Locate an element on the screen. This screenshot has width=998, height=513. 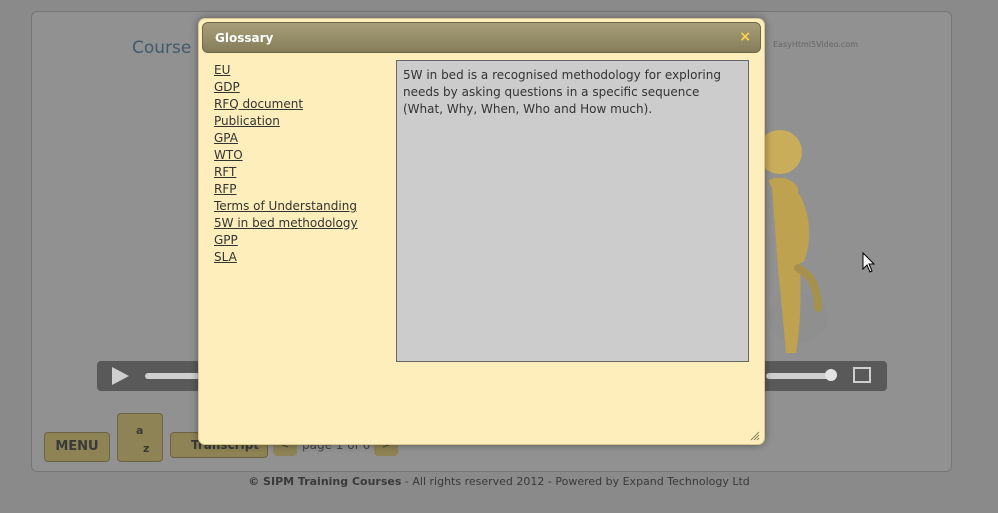
volume-knob is located at coordinates (831, 375).